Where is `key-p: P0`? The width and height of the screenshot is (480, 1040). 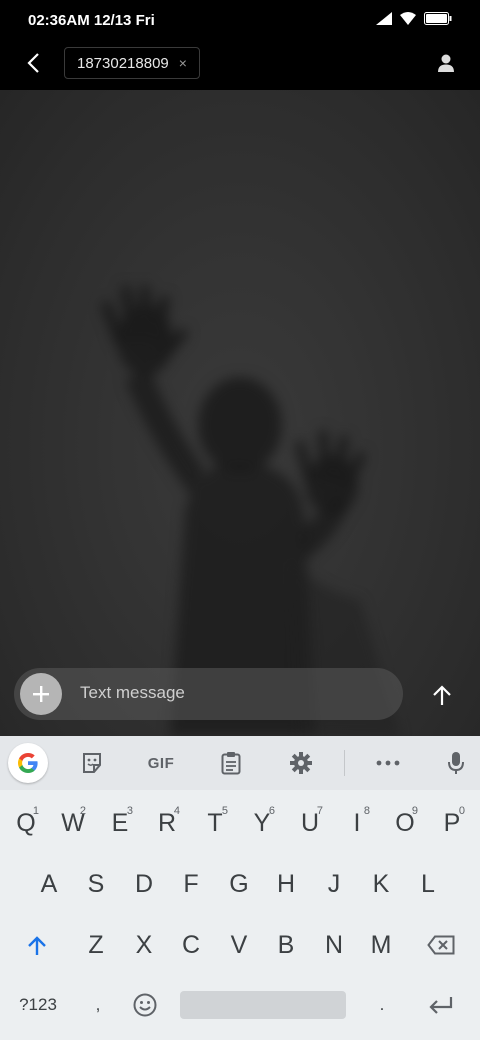
key-p: P0 is located at coordinates (452, 823).